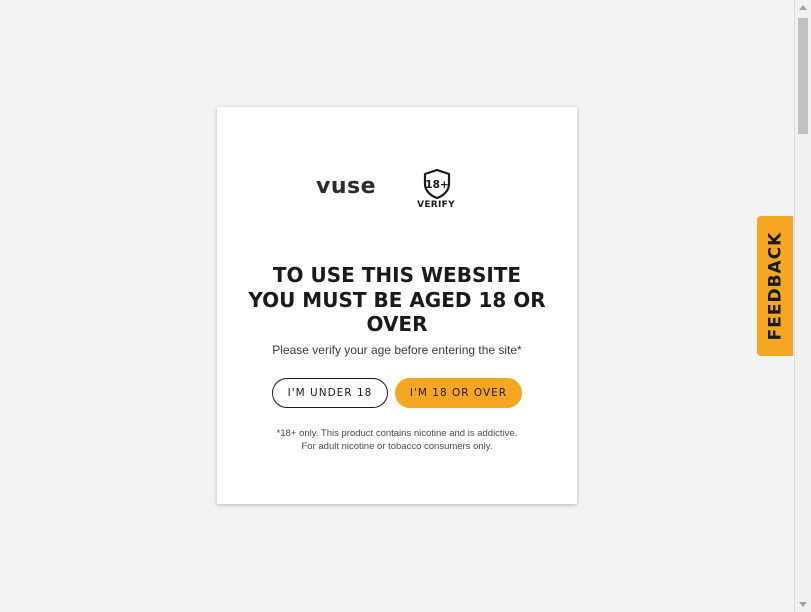 The width and height of the screenshot is (811, 612). What do you see at coordinates (330, 393) in the screenshot?
I see `under-18-button: I'M UNDER 18` at bounding box center [330, 393].